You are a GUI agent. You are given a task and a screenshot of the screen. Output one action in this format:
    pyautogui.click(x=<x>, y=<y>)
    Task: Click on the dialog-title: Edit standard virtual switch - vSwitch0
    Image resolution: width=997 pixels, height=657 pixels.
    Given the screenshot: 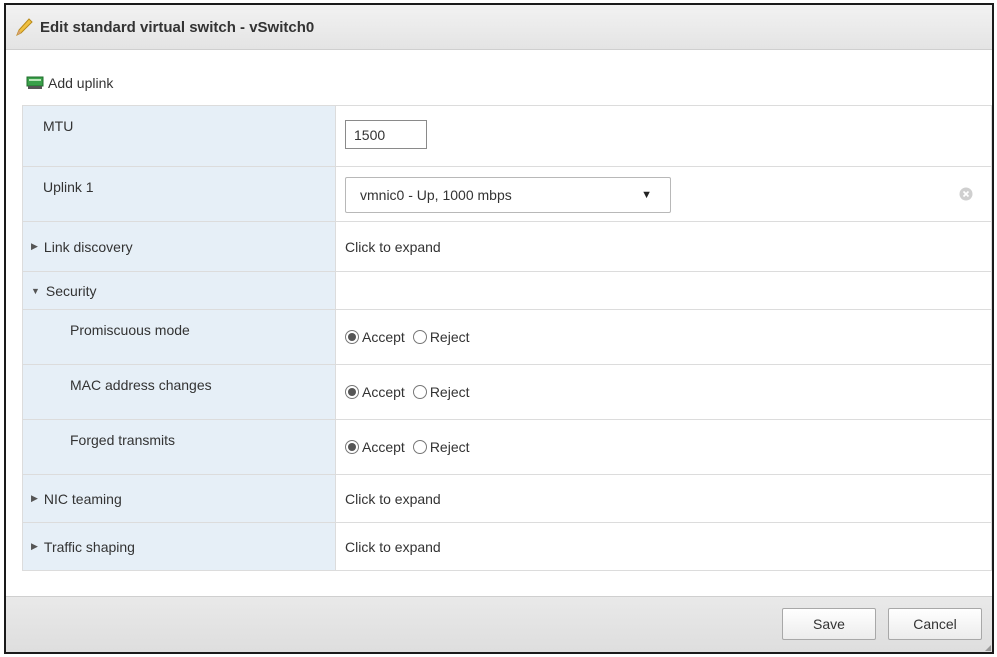 What is the action you would take?
    pyautogui.click(x=177, y=27)
    